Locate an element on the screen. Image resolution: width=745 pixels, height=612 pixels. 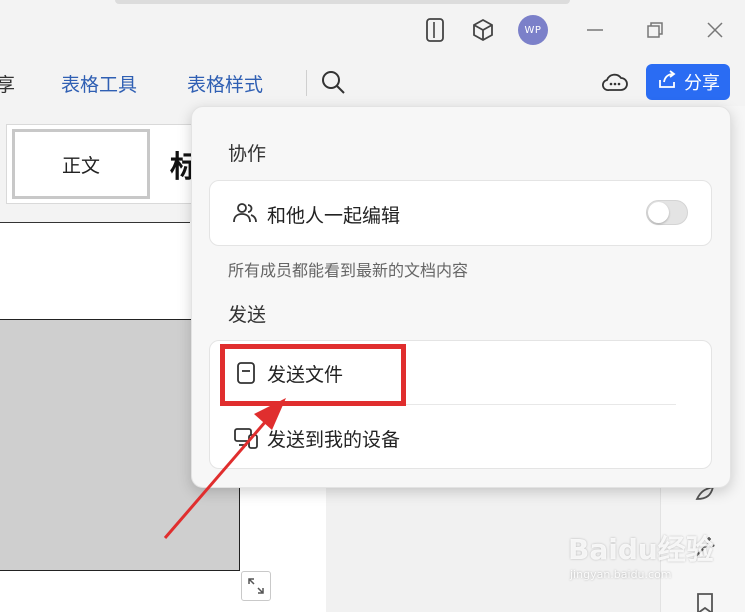
watermark-logo: Baidu经验 is located at coordinates (641, 549).